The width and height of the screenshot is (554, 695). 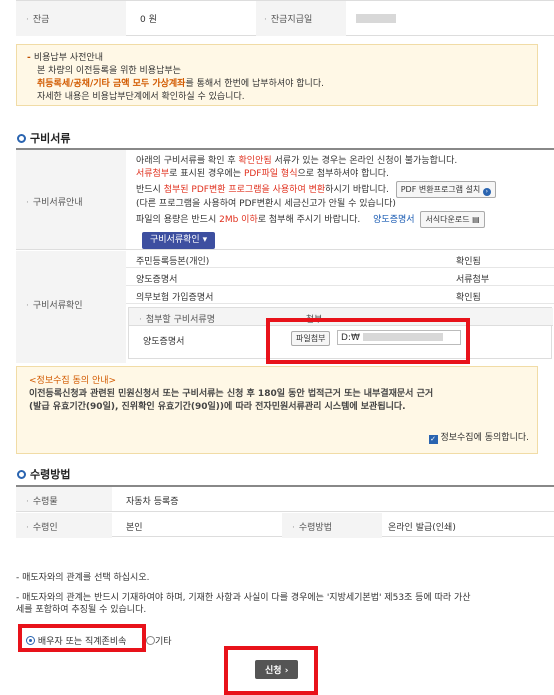 I want to click on fee-notice-highlight: 취등록세/공채/기타 금액 모두 가상계좌, so click(x=111, y=84).